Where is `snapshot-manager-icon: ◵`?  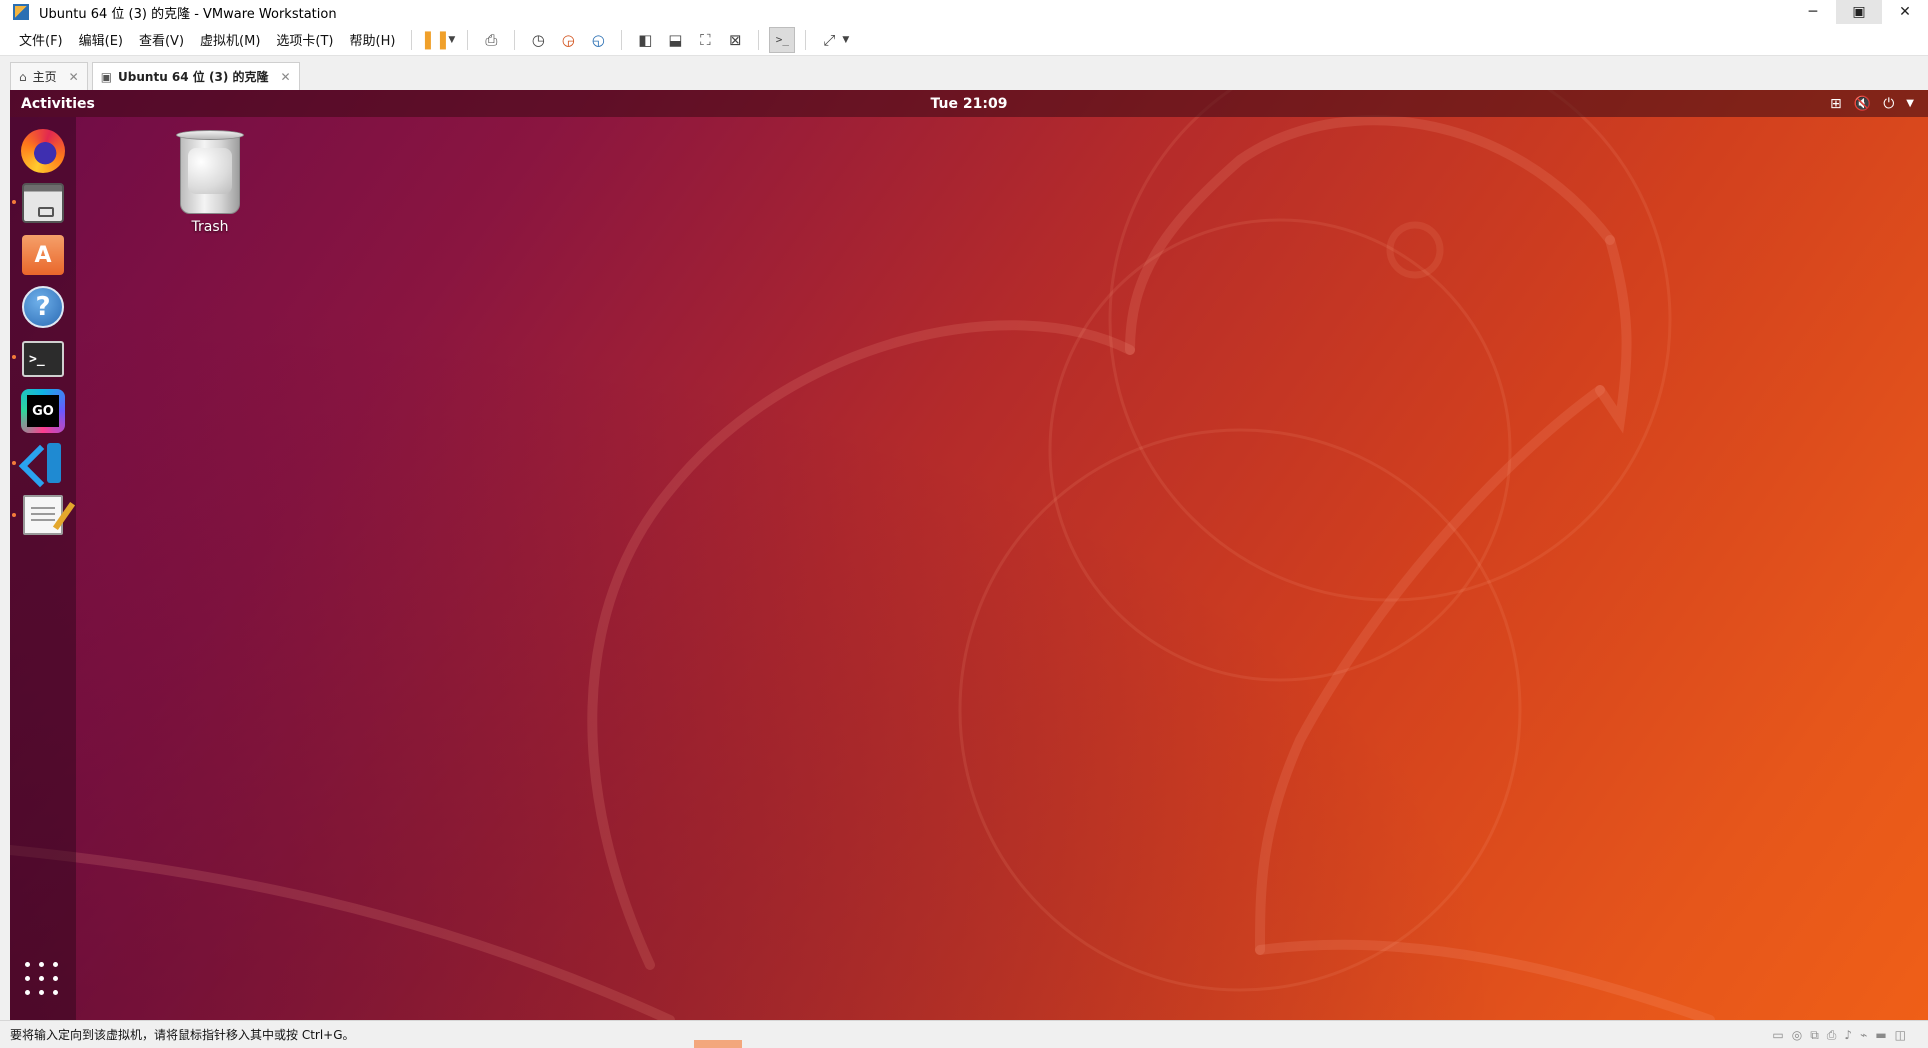 snapshot-manager-icon: ◵ is located at coordinates (598, 40).